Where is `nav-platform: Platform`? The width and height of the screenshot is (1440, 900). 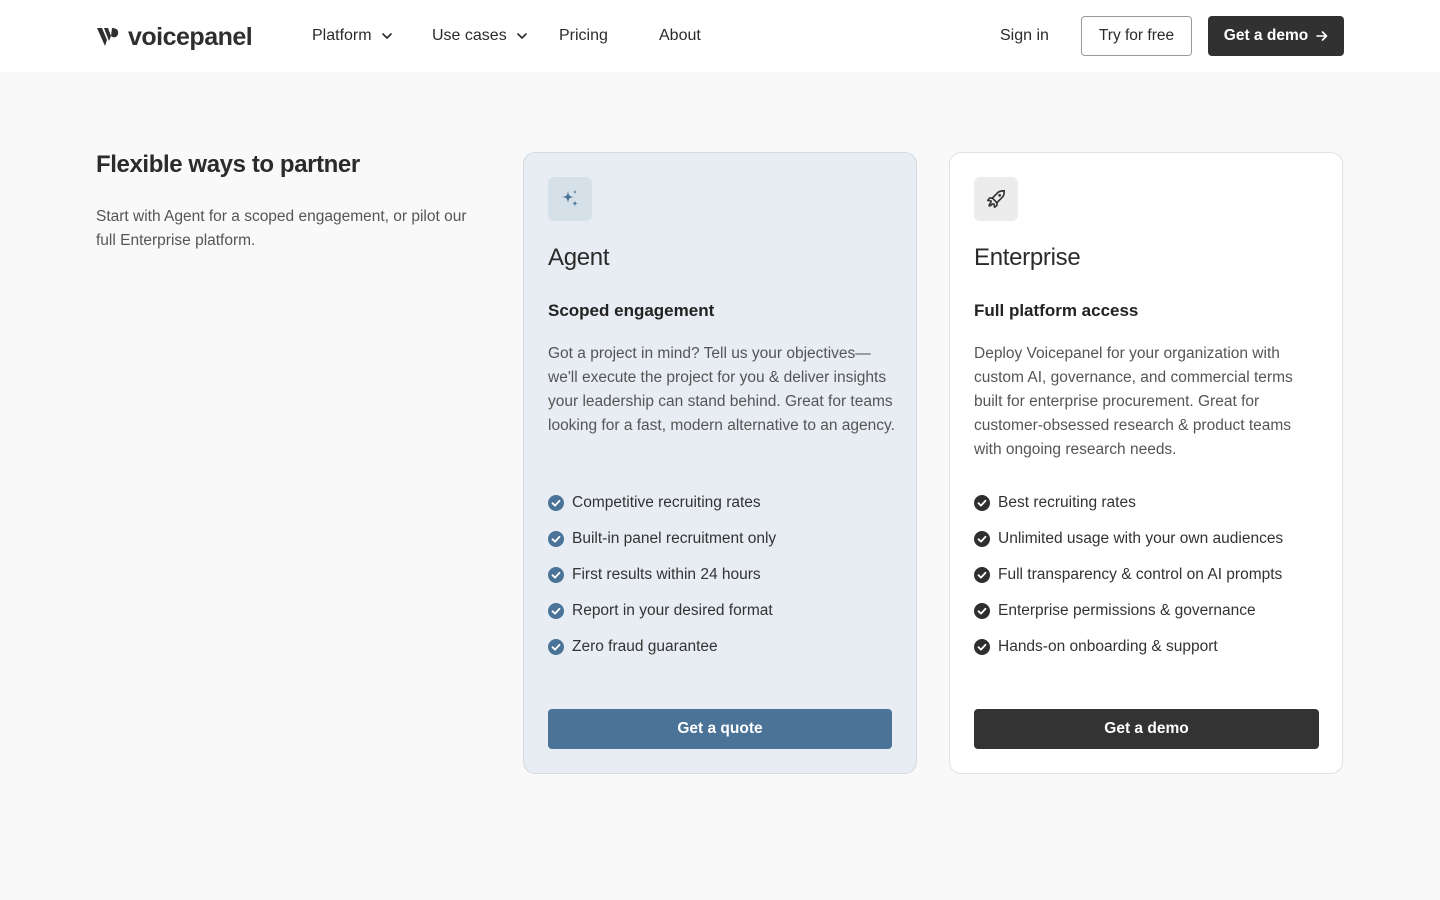 nav-platform: Platform is located at coordinates (352, 36).